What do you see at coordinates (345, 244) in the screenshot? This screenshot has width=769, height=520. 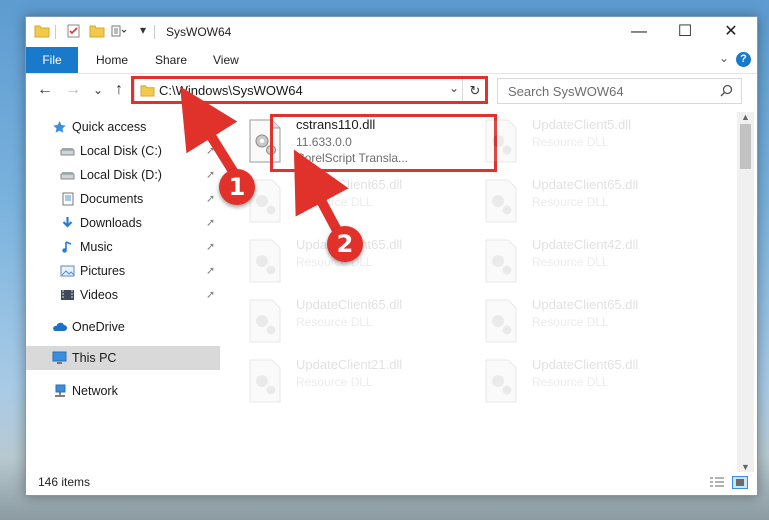 I see `callout-2: 2` at bounding box center [345, 244].